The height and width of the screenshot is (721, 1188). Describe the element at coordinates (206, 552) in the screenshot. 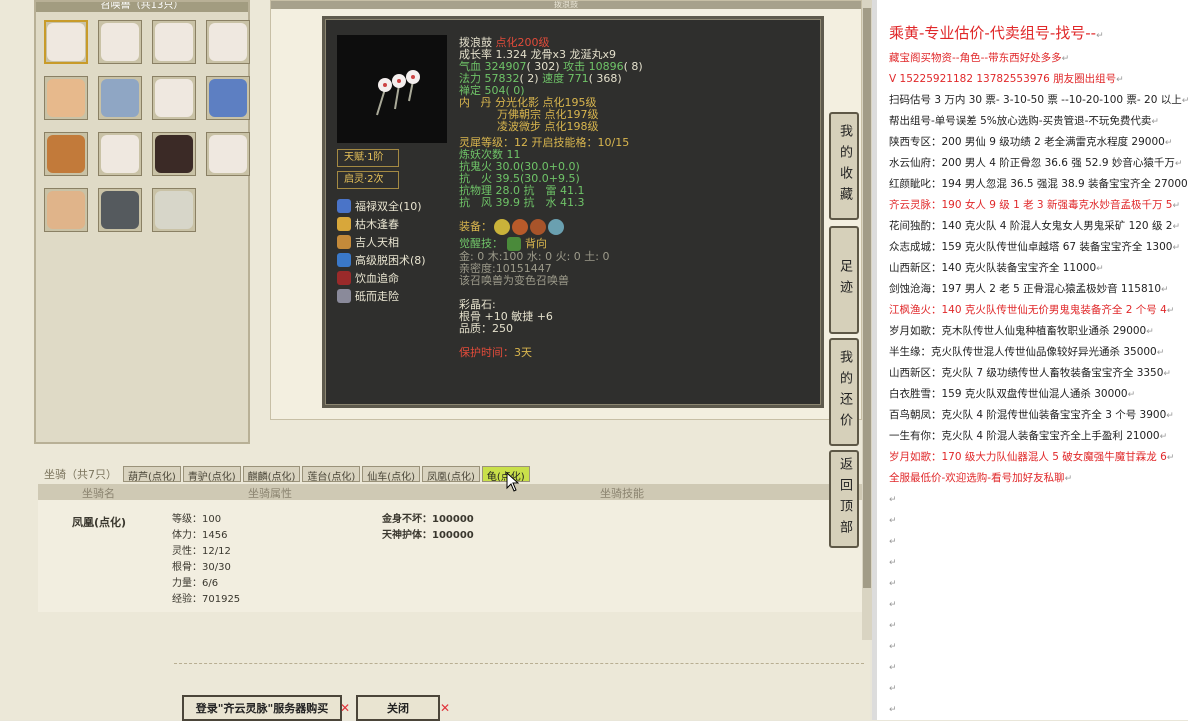

I see `mount-attr: 灵性：12/12` at that location.